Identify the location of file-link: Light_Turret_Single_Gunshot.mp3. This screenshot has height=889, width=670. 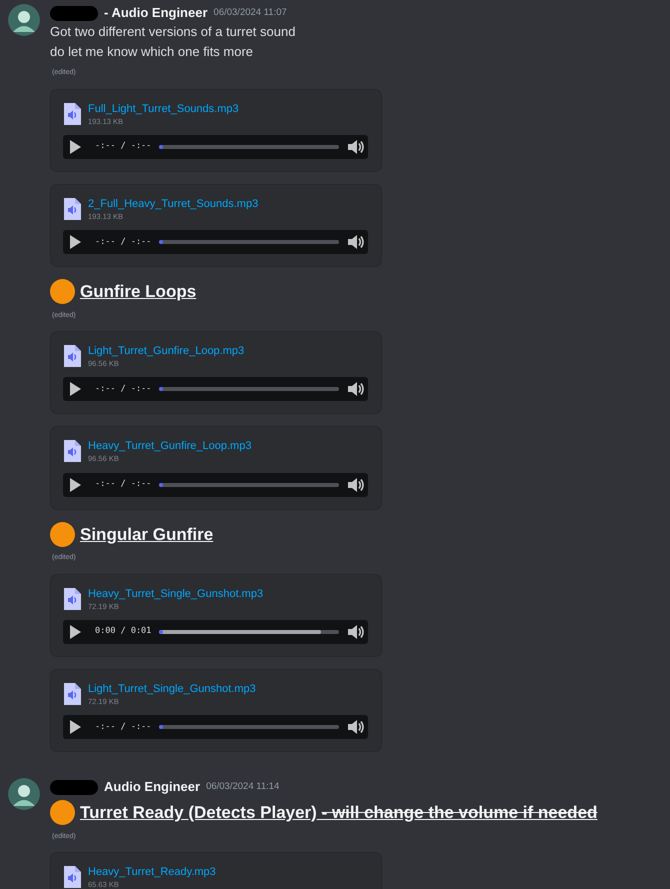
(172, 689).